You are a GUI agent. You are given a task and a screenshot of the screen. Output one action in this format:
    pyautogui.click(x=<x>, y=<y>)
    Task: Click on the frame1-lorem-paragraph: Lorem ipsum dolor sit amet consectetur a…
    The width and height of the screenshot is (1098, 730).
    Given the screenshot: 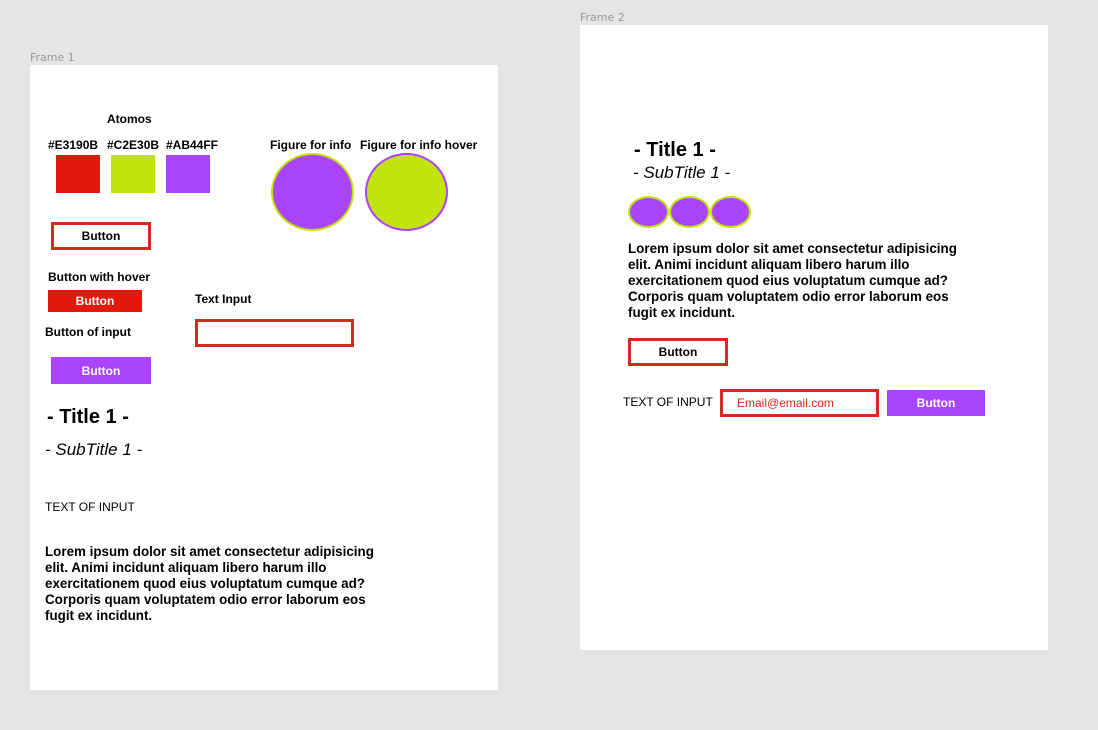 What is the action you would take?
    pyautogui.click(x=209, y=583)
    